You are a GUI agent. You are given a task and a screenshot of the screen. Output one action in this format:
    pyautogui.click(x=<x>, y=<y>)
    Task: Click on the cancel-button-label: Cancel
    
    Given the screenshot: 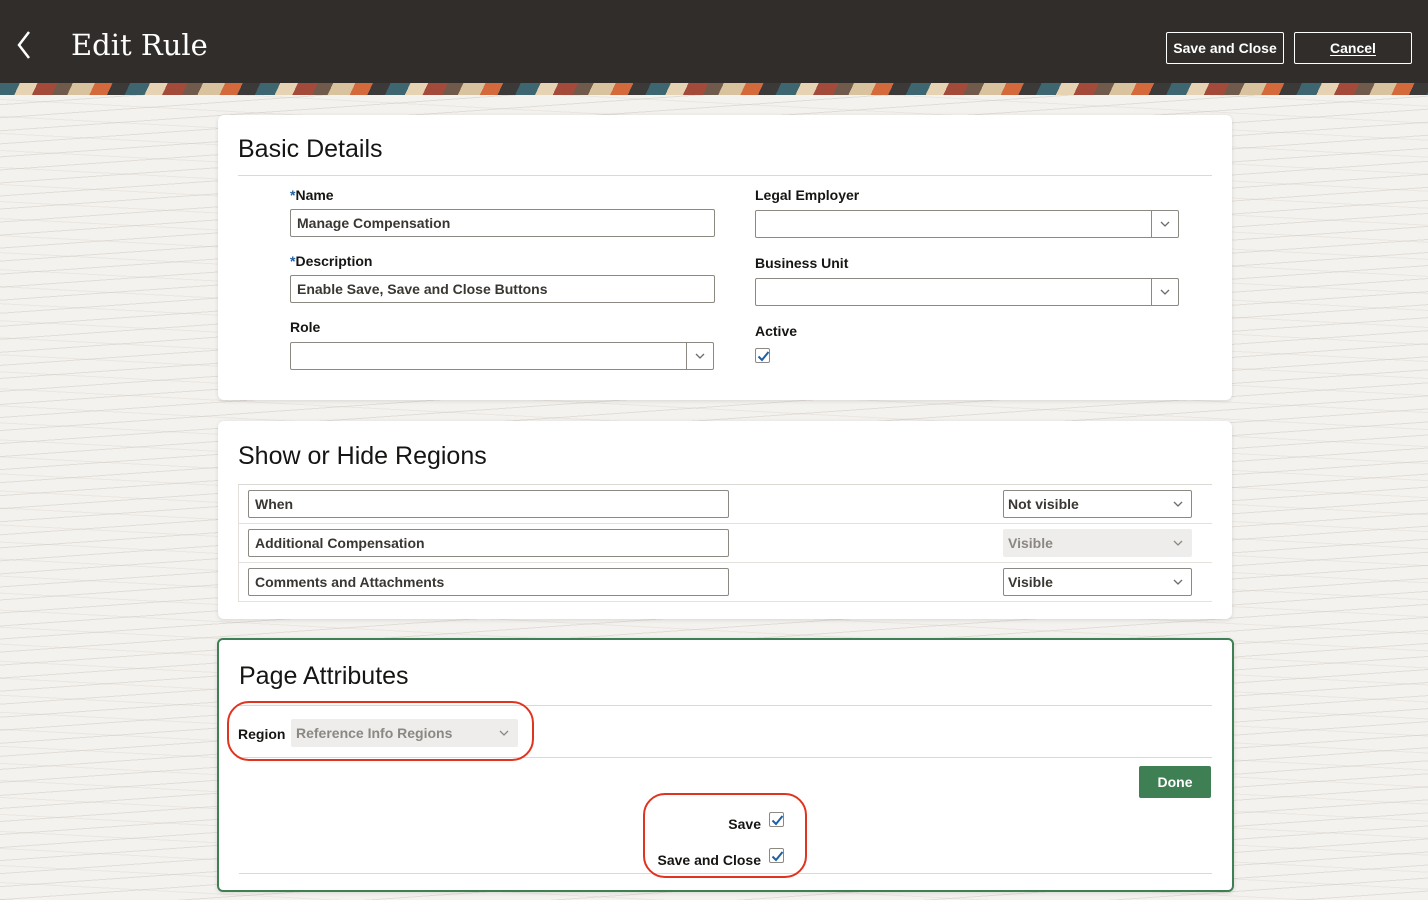 What is the action you would take?
    pyautogui.click(x=1353, y=48)
    